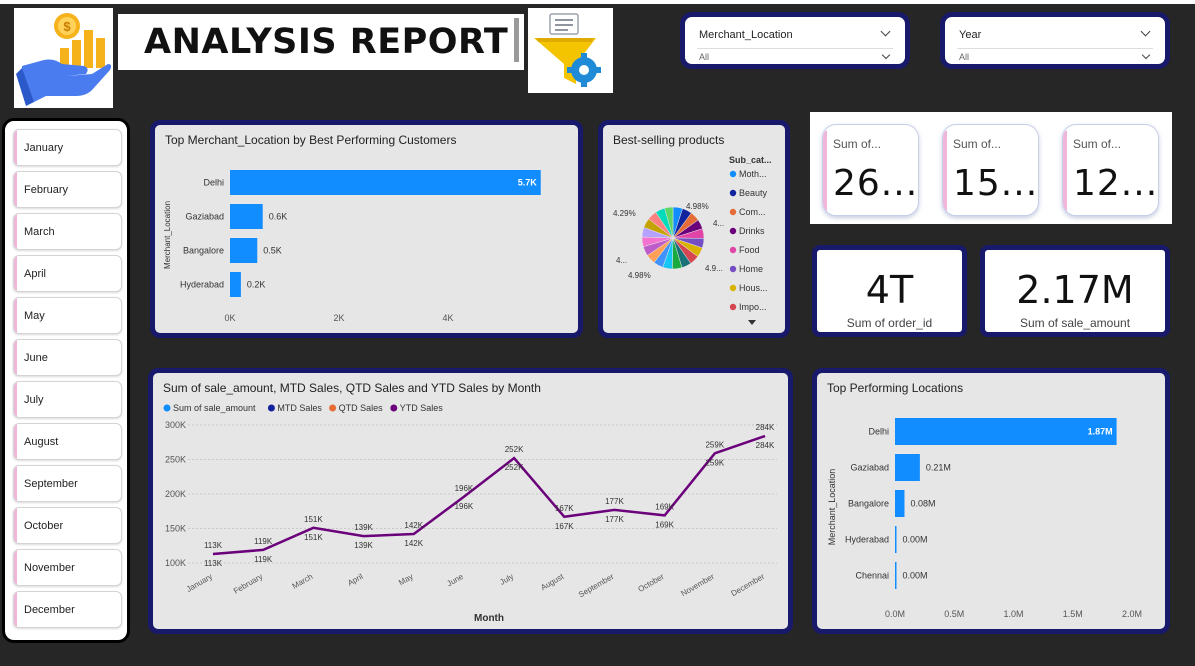  Describe the element at coordinates (752, 322) in the screenshot. I see `legend-scroll-icon` at that location.